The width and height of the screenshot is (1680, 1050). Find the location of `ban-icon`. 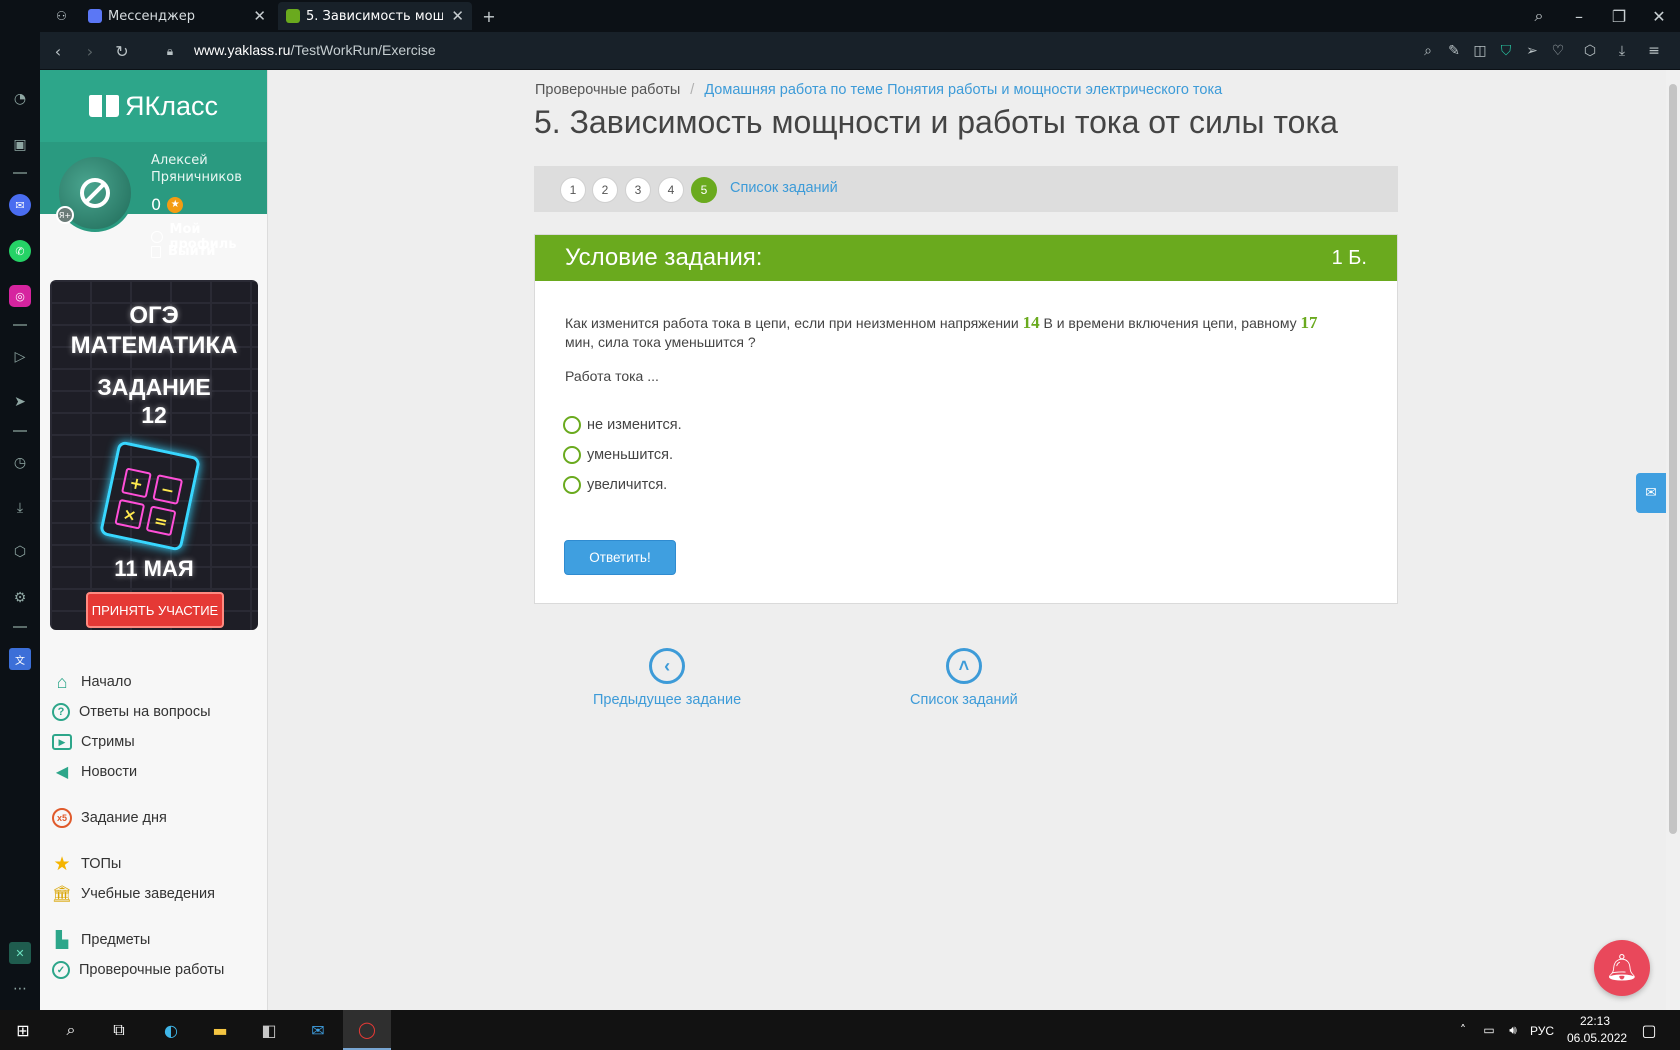

ban-icon is located at coordinates (95, 193).